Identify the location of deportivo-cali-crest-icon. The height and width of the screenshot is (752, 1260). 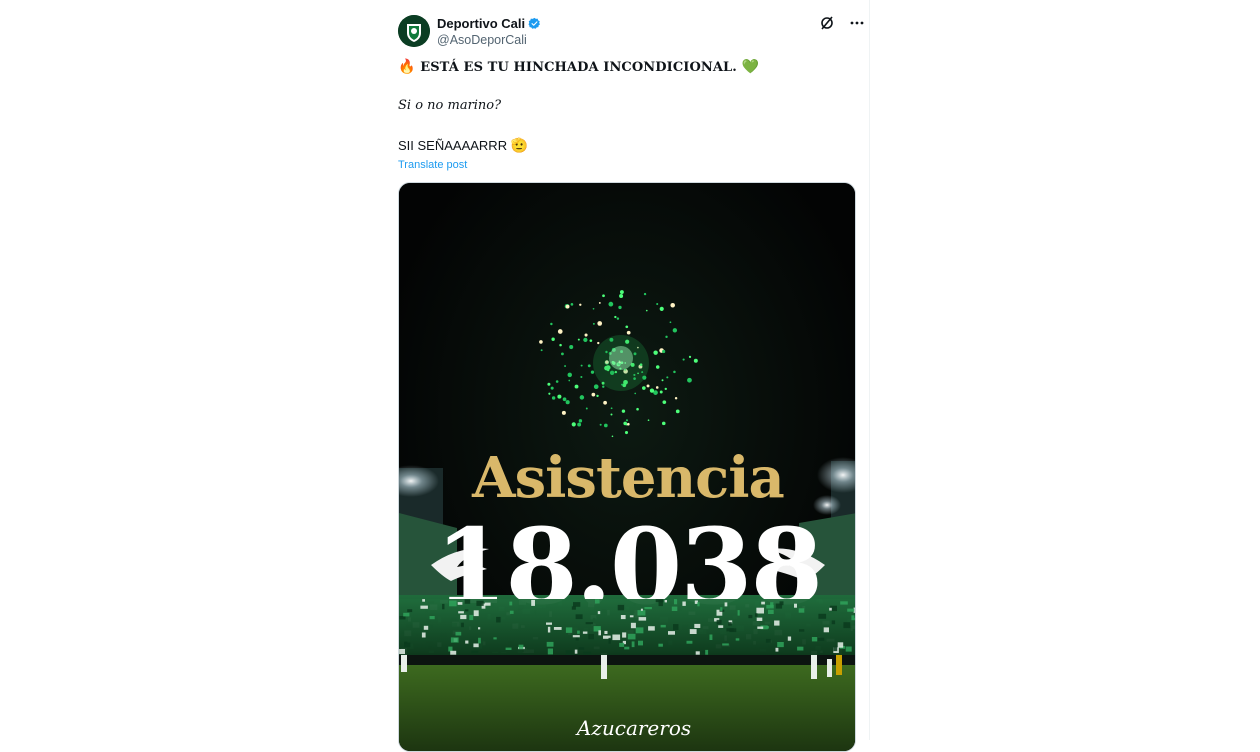
(414, 31).